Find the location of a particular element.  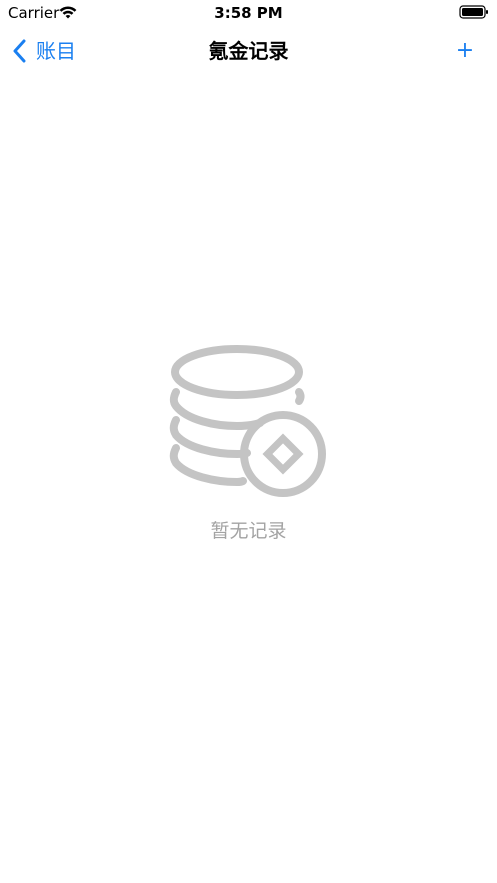

status-time: 3:58 PM is located at coordinates (248, 13).